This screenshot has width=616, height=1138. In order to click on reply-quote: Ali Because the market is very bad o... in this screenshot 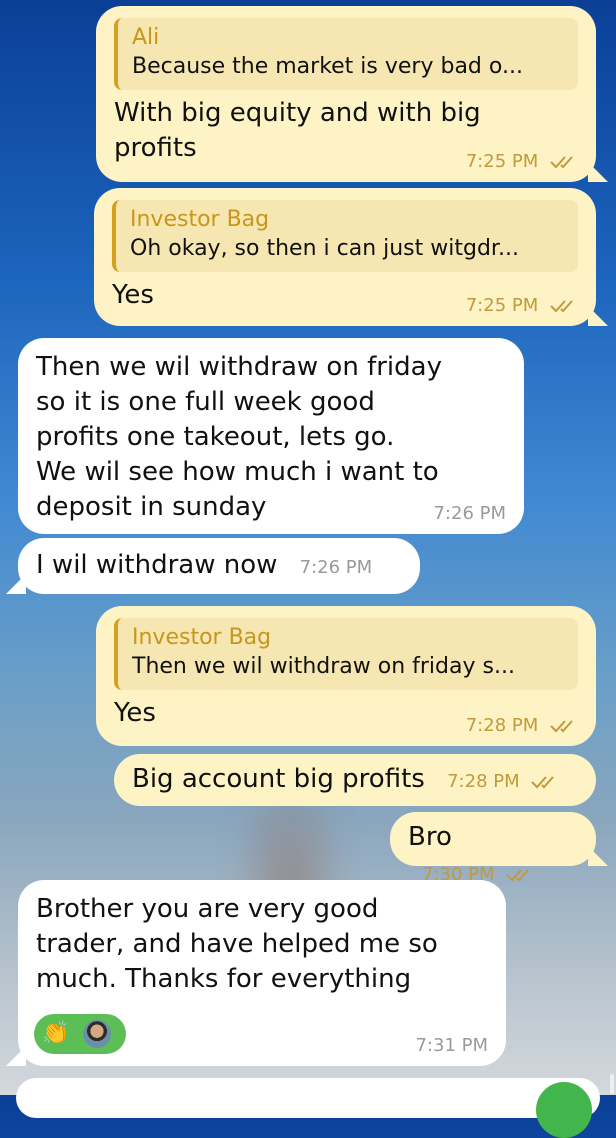, I will do `click(346, 54)`.